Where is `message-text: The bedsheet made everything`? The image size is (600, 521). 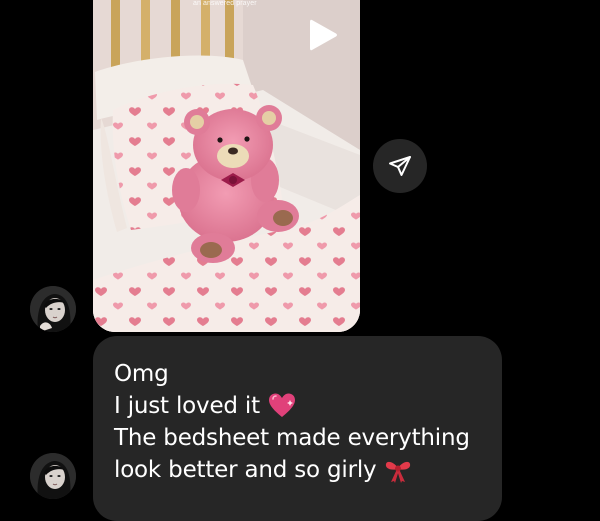 message-text: The bedsheet made everything is located at coordinates (292, 438).